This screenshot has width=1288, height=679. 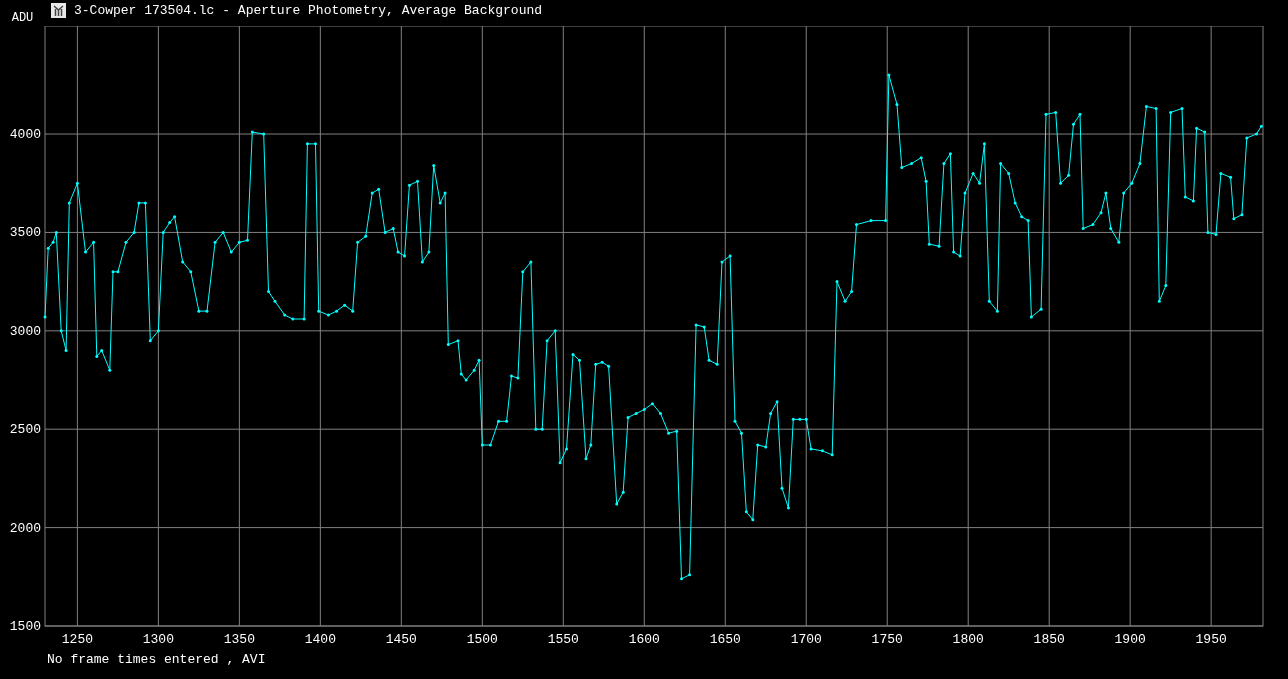 I want to click on x-tick-label: 1450, so click(x=401, y=639).